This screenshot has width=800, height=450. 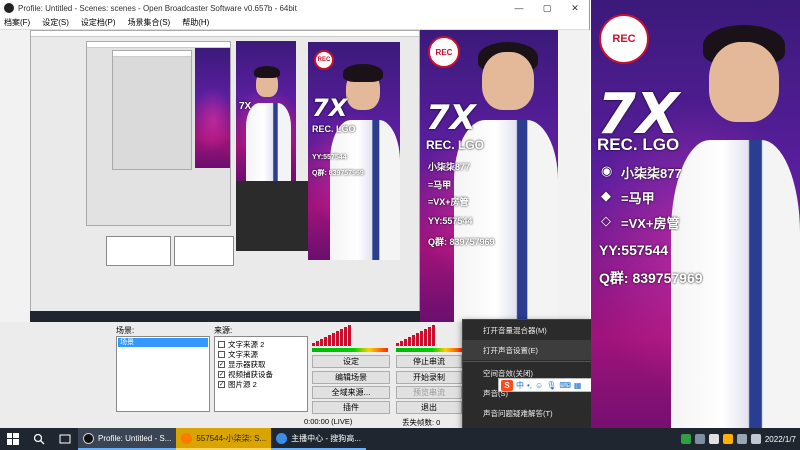 I want to click on menu-item-volume-mixer: 打开音量混合器(M), so click(x=527, y=330).